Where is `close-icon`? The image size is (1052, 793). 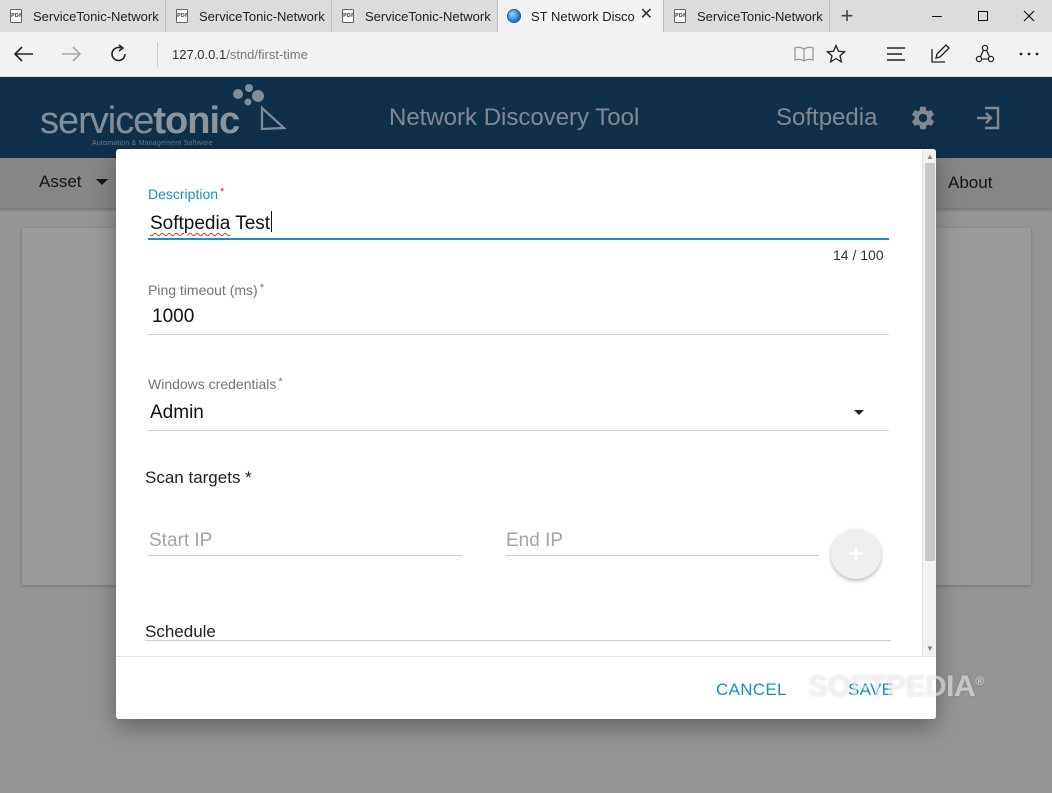 close-icon is located at coordinates (1029, 16).